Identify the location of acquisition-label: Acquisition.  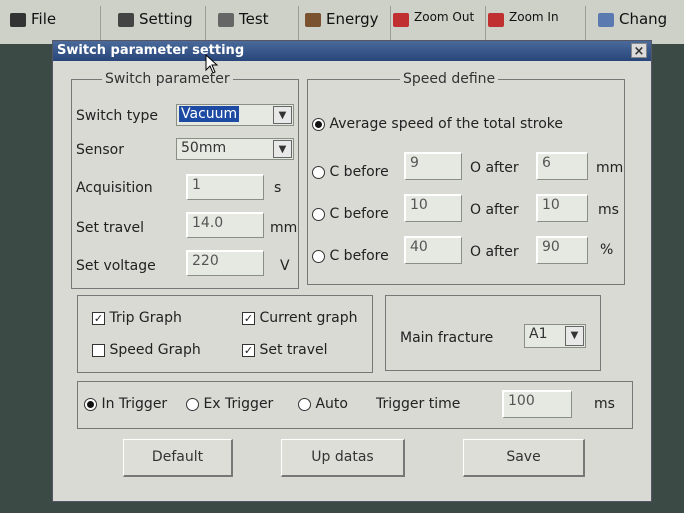
(114, 188).